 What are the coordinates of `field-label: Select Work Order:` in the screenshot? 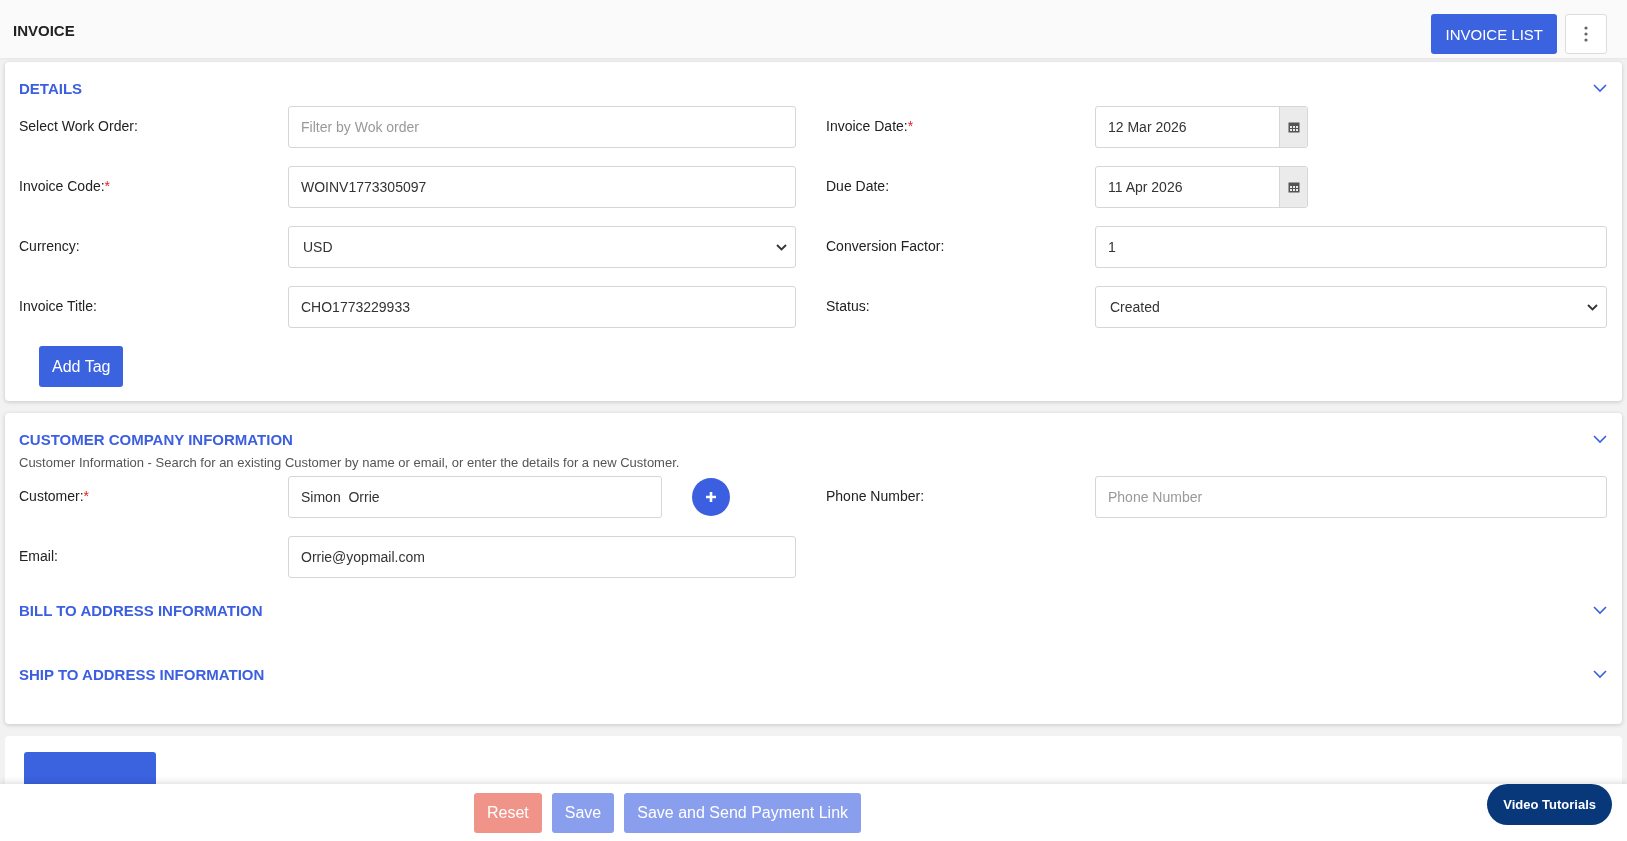 It's located at (79, 125).